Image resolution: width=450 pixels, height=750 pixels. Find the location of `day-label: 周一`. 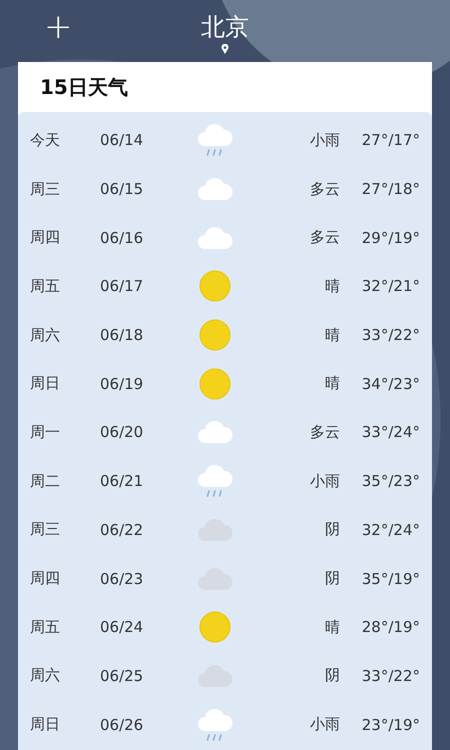

day-label: 周一 is located at coordinates (45, 432).